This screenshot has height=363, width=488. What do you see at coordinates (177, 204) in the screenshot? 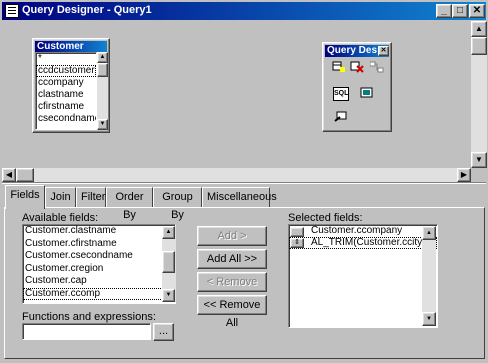
I see `tab-group-by: Group By` at bounding box center [177, 204].